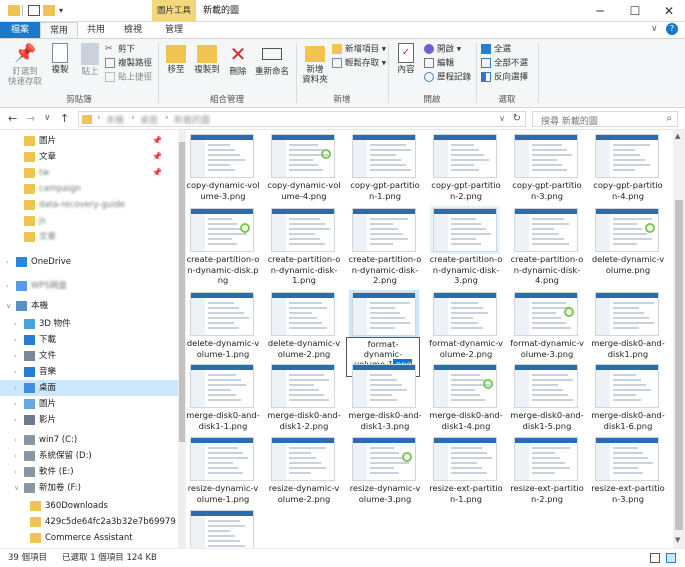 This screenshot has height=567, width=685. Describe the element at coordinates (406, 59) in the screenshot. I see `properties-button: ✓ 內容` at that location.